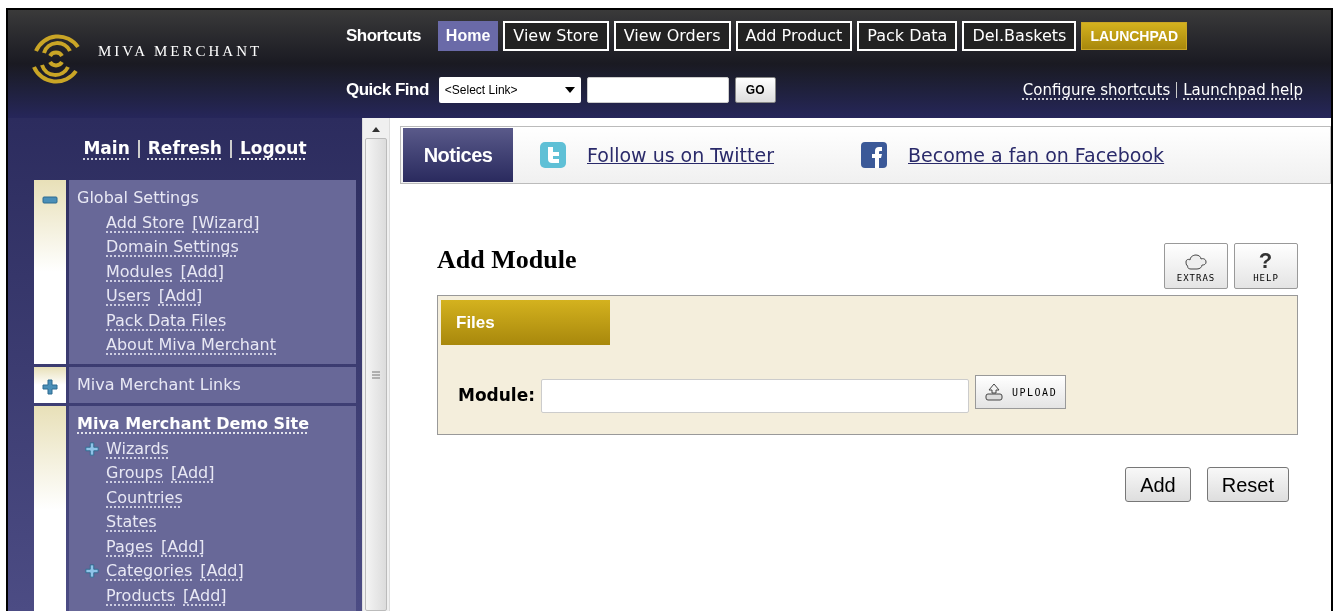 This screenshot has height=611, width=1335. I want to click on notices-label: Notices, so click(458, 155).